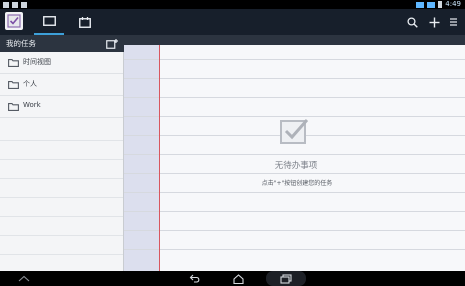  What do you see at coordinates (37, 62) in the screenshot?
I see `sidebar-item-label: 时间视图` at bounding box center [37, 62].